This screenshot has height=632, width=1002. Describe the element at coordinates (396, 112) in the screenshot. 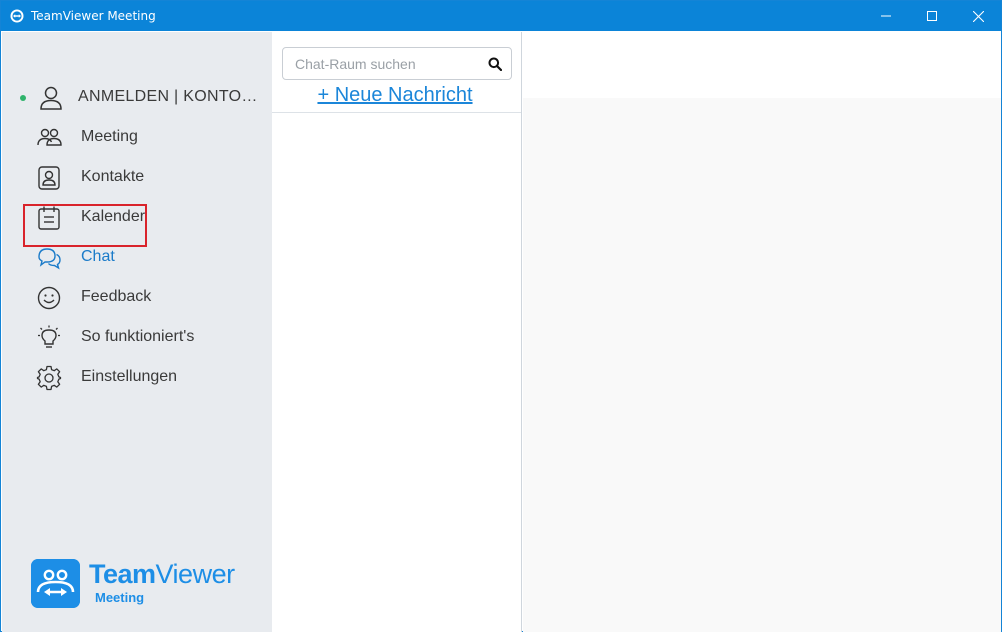

I see `divider` at that location.